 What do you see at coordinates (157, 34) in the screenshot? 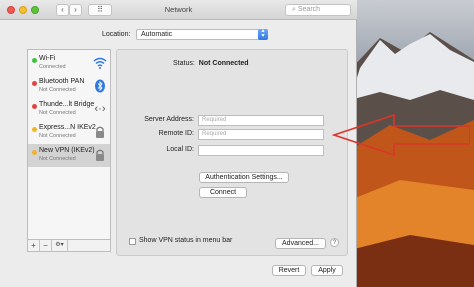
I see `location-value: Automatic` at bounding box center [157, 34].